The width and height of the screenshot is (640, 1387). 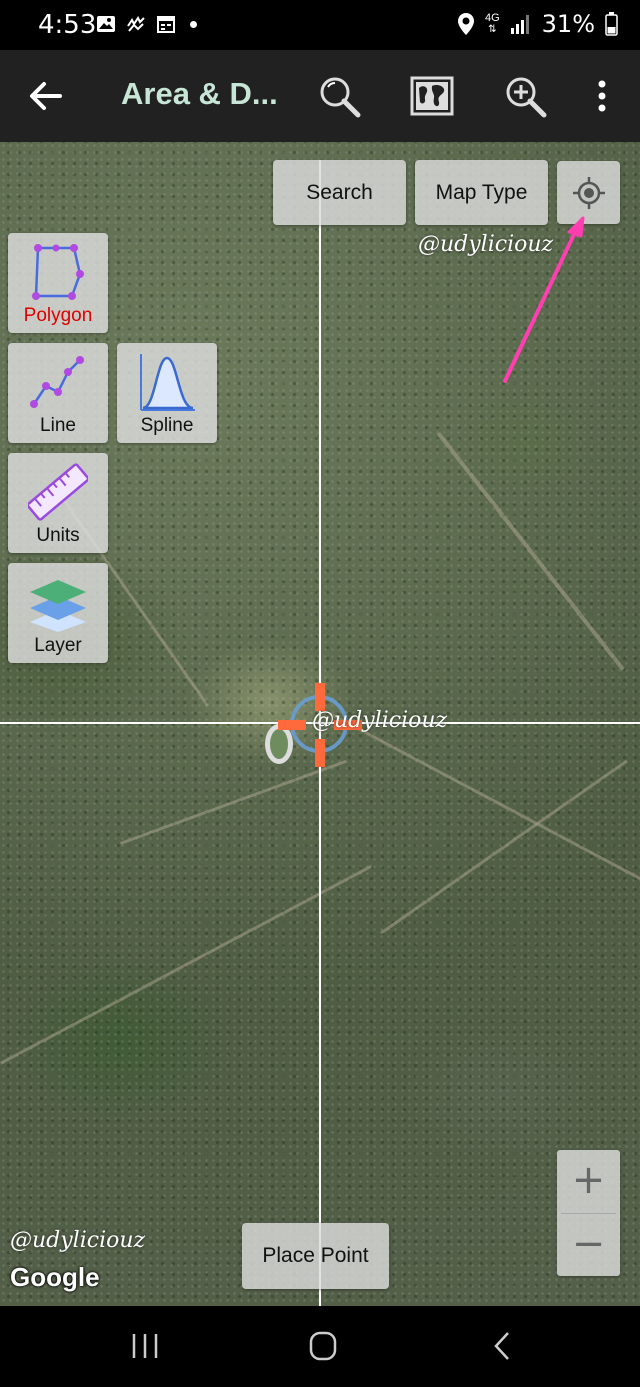 I want to click on place-point-label: Place Point, so click(x=315, y=1255).